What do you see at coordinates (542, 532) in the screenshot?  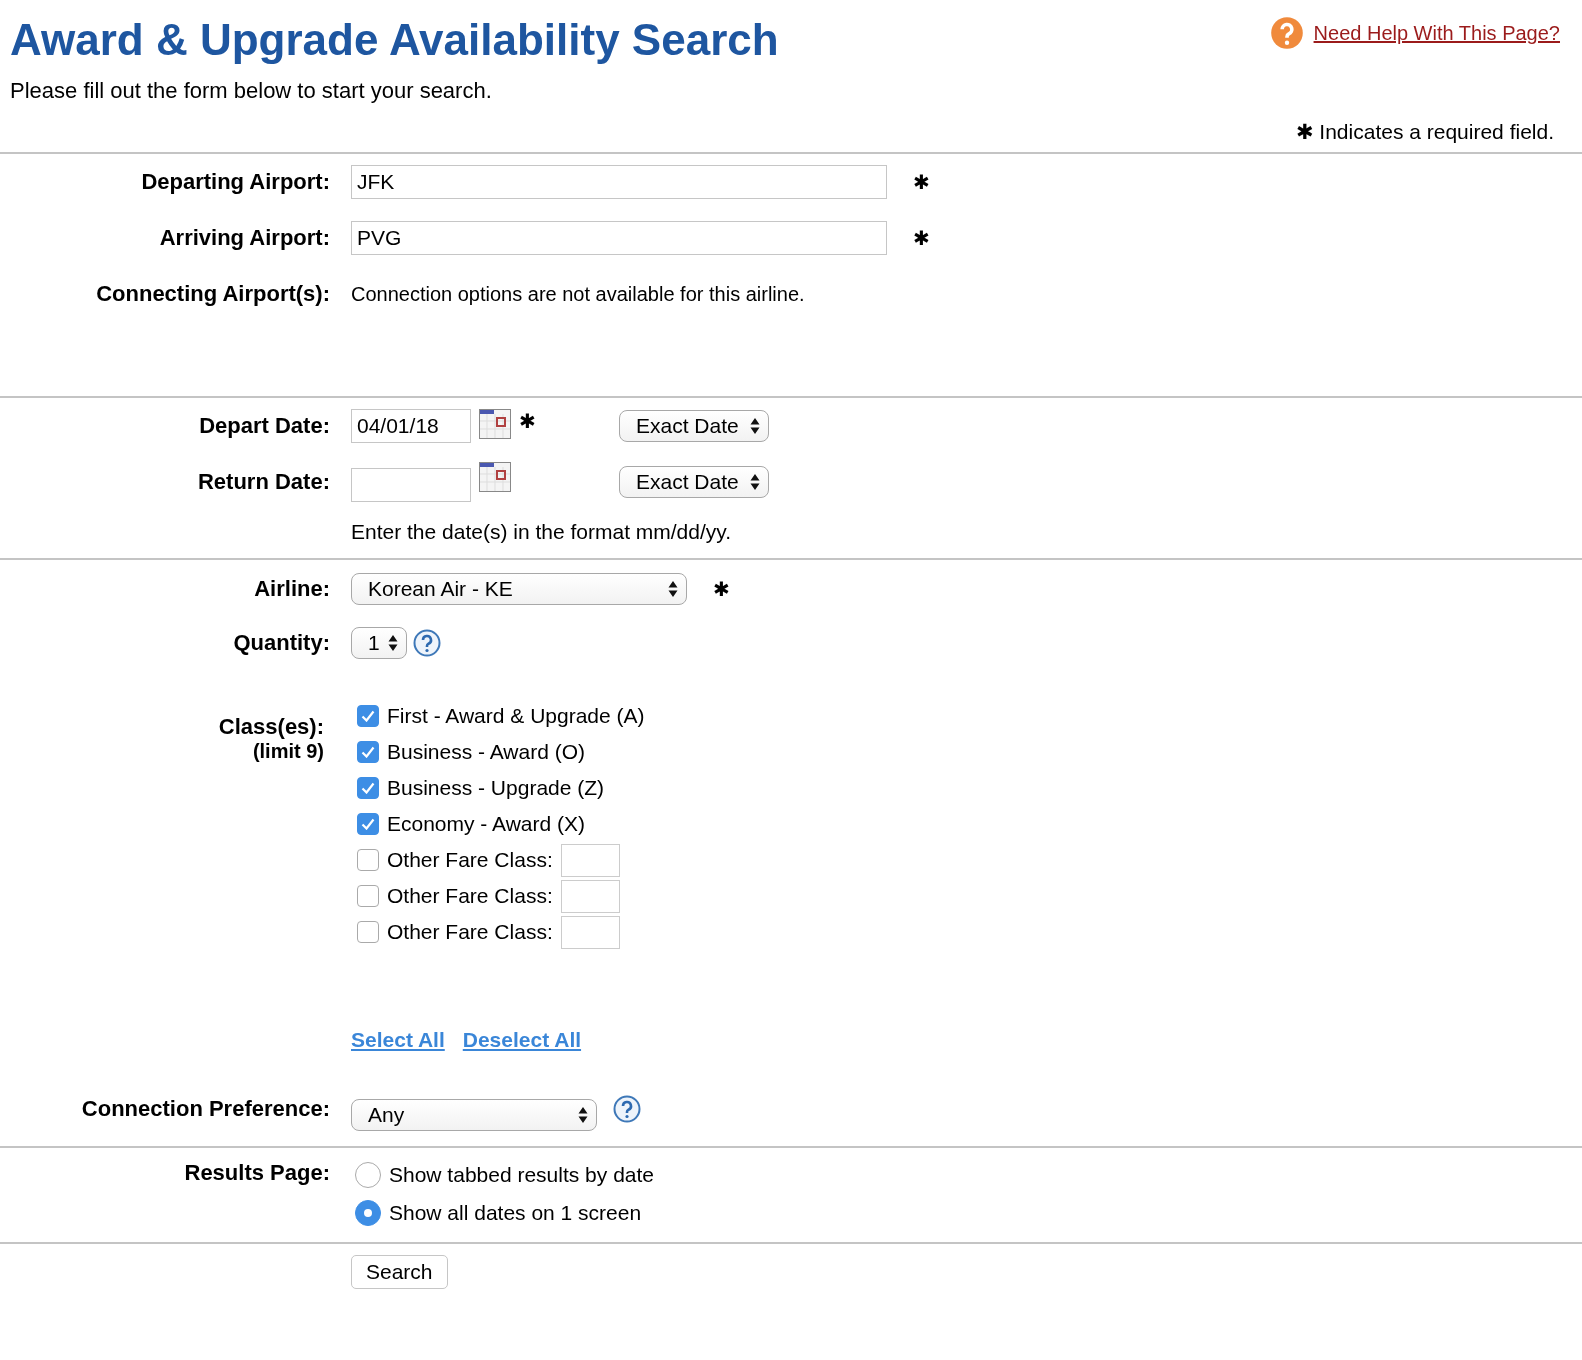 I see `date-format-hint: Enter the date(s) in the format mm/dd/yy.` at bounding box center [542, 532].